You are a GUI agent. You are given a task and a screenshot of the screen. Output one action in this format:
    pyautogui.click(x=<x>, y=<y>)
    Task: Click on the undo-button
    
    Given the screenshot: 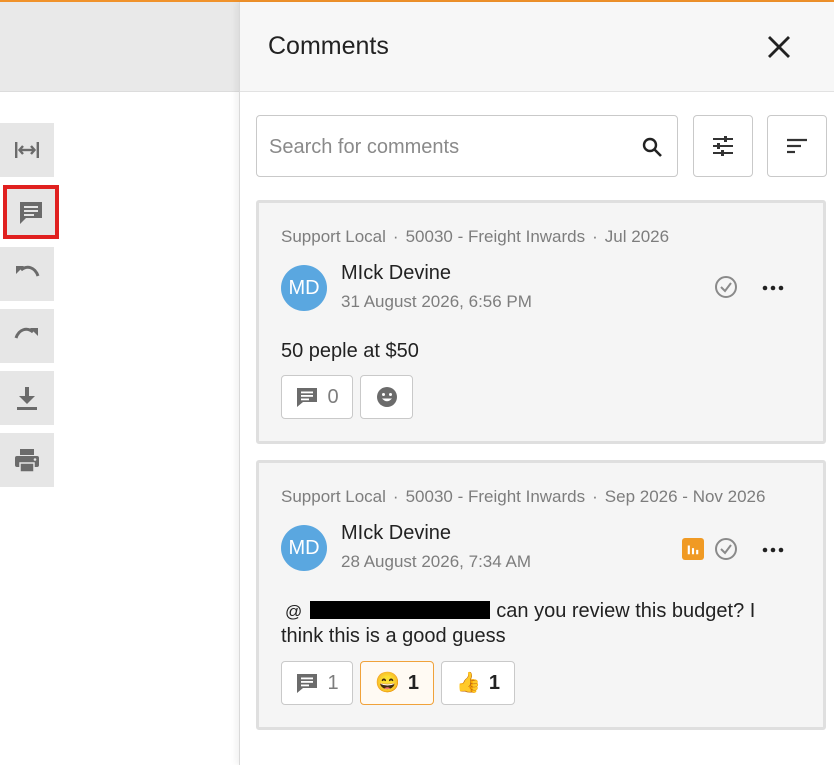 What is the action you would take?
    pyautogui.click(x=27, y=274)
    